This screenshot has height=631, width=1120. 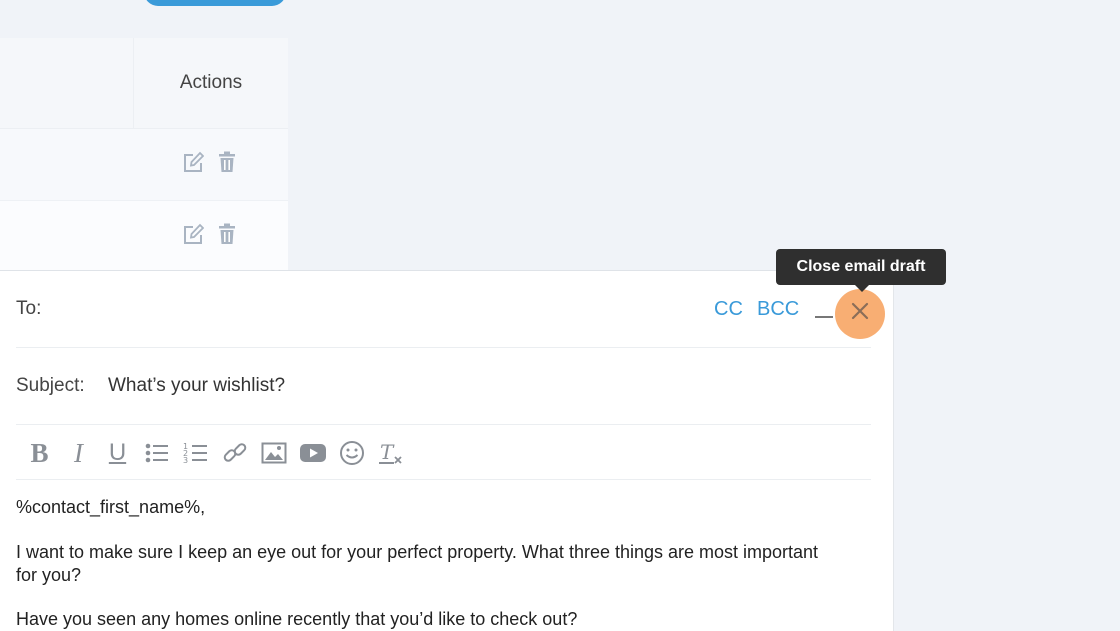 I want to click on formatting-toolbar: B I U 123 T, so click(x=215, y=453).